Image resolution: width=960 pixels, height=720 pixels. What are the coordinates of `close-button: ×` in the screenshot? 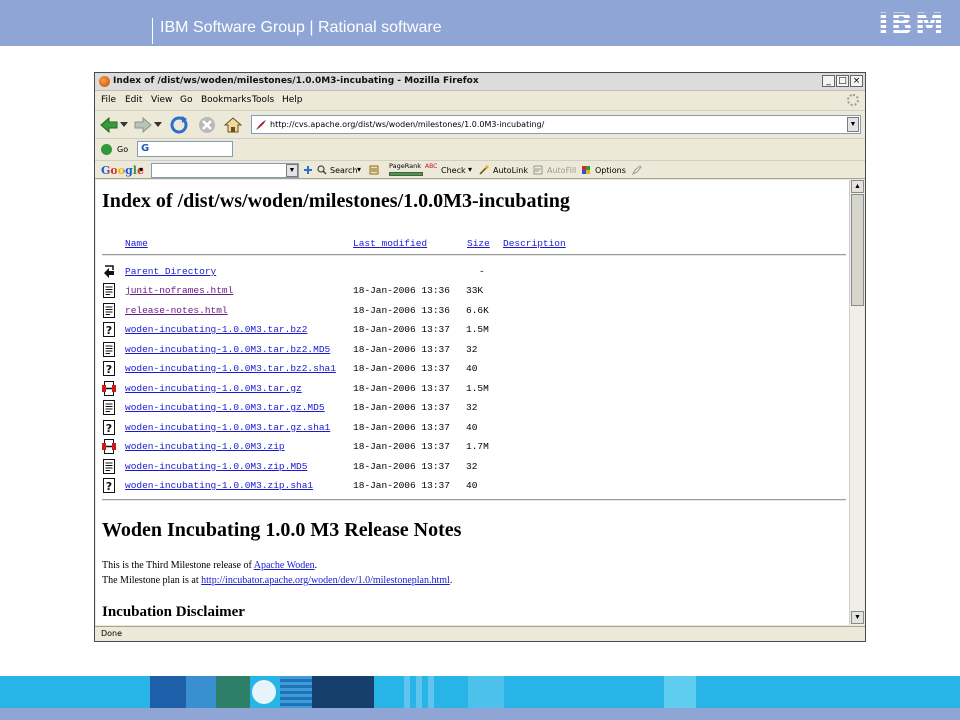 It's located at (856, 81).